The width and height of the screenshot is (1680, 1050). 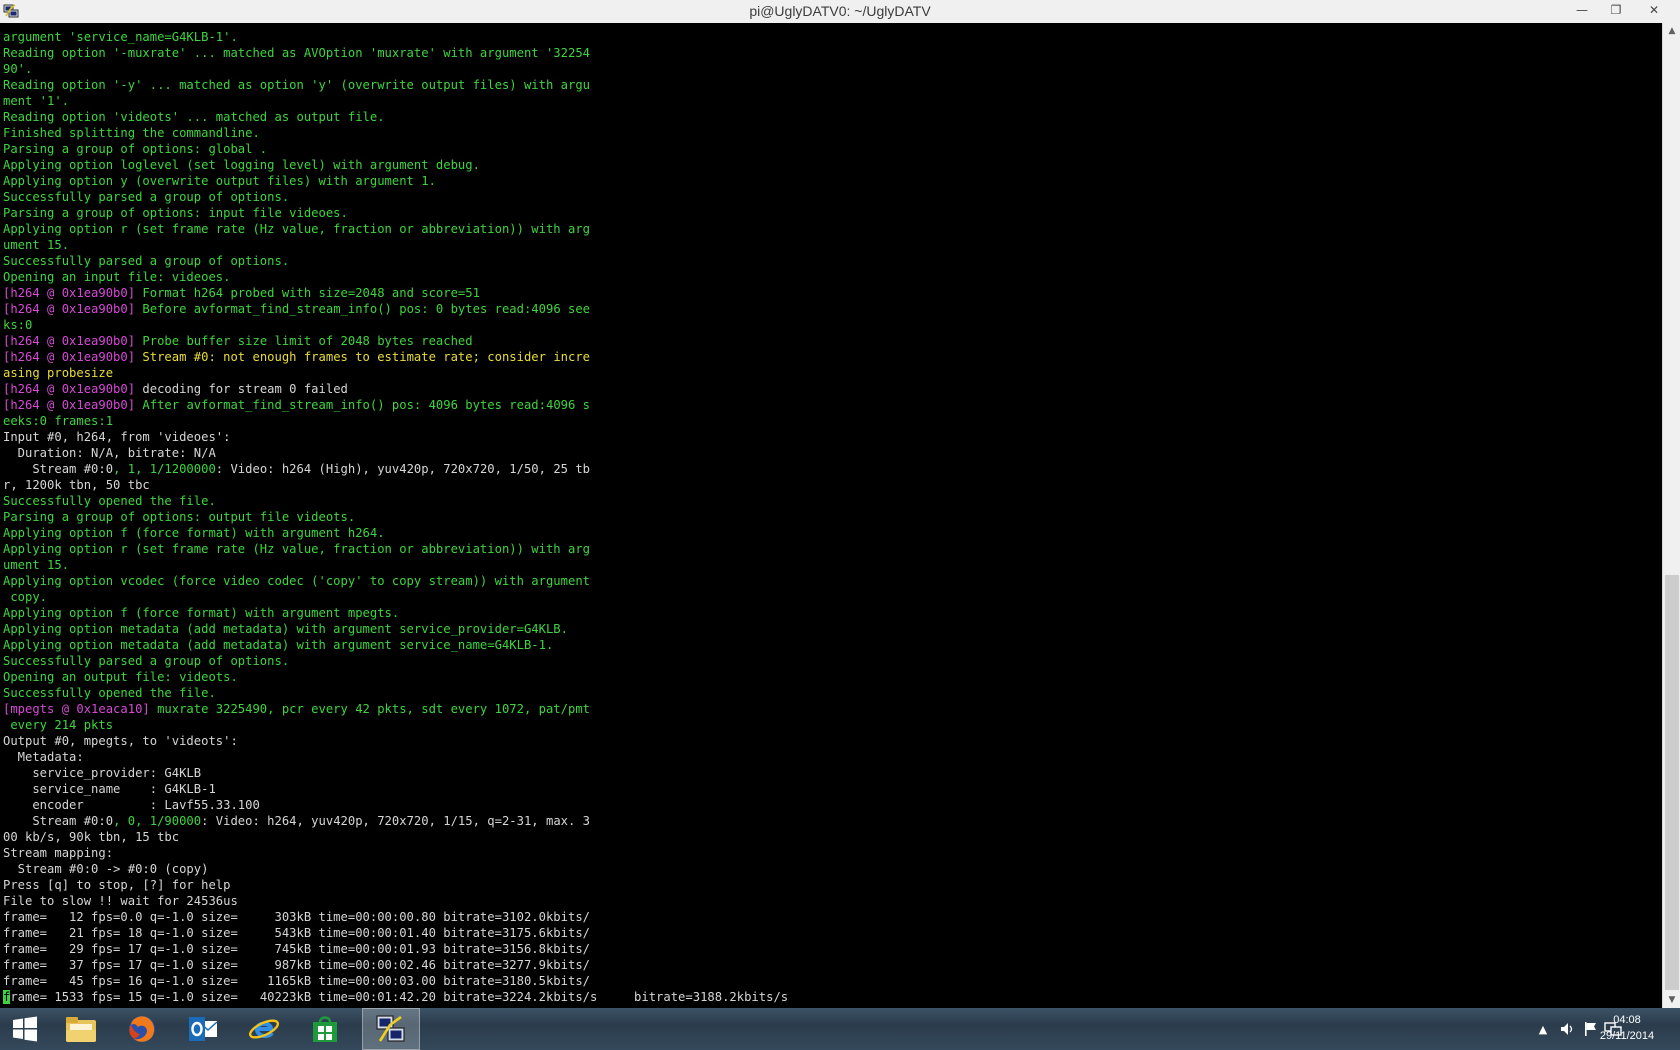 I want to click on file-explorer-icon, so click(x=81, y=1029).